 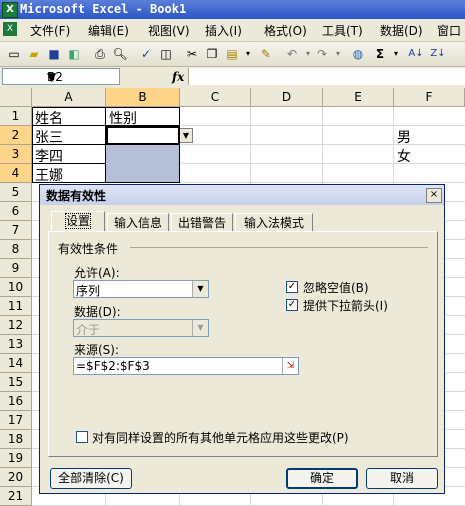 What do you see at coordinates (345, 306) in the screenshot?
I see `in-cell-dropdown-label: 提供下拉箭头(I)` at bounding box center [345, 306].